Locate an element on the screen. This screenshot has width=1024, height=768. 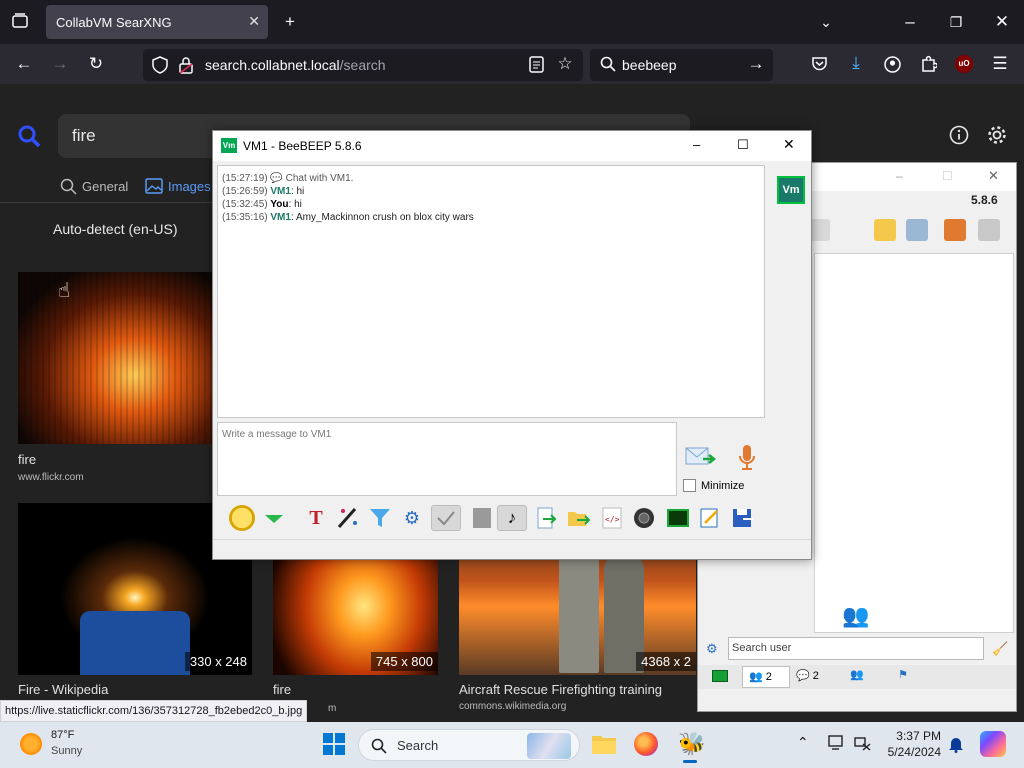
notification-bell-icon is located at coordinates (956, 746).